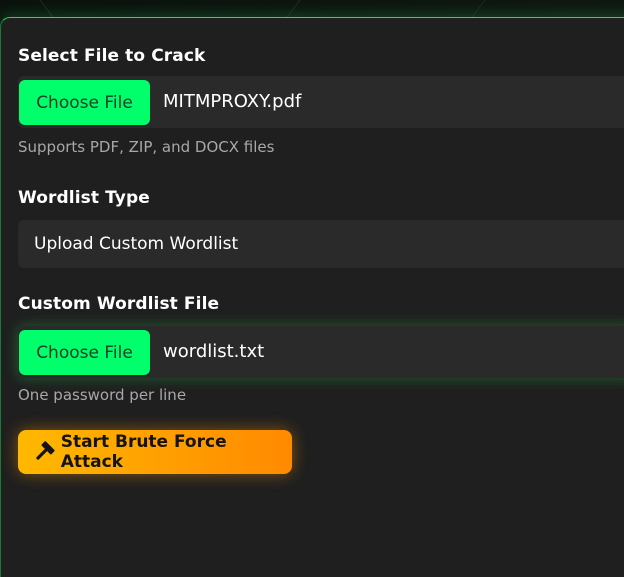 This screenshot has height=577, width=624. I want to click on select-file-label: Select File to Crack, so click(112, 56).